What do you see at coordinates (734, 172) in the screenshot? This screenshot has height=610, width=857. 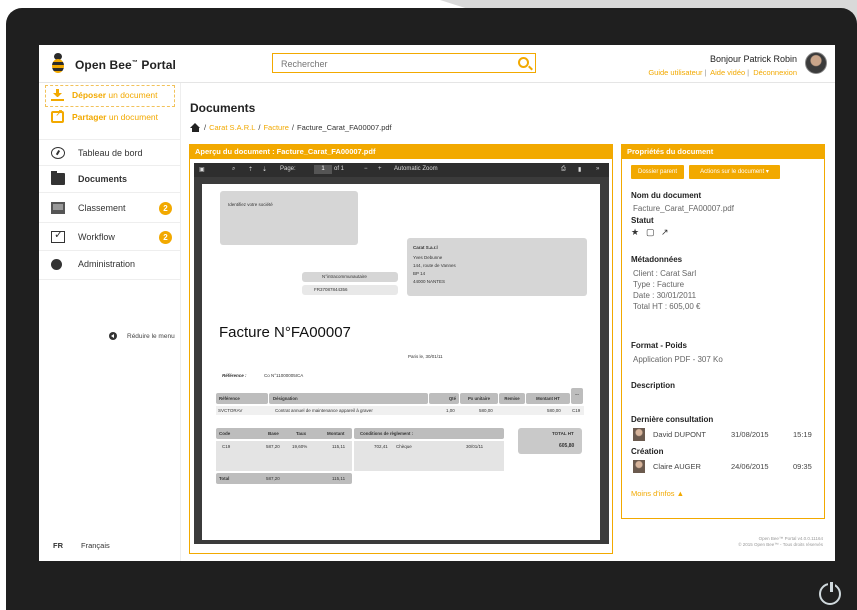 I see `document-actions-button: Actions sur le document ▾` at bounding box center [734, 172].